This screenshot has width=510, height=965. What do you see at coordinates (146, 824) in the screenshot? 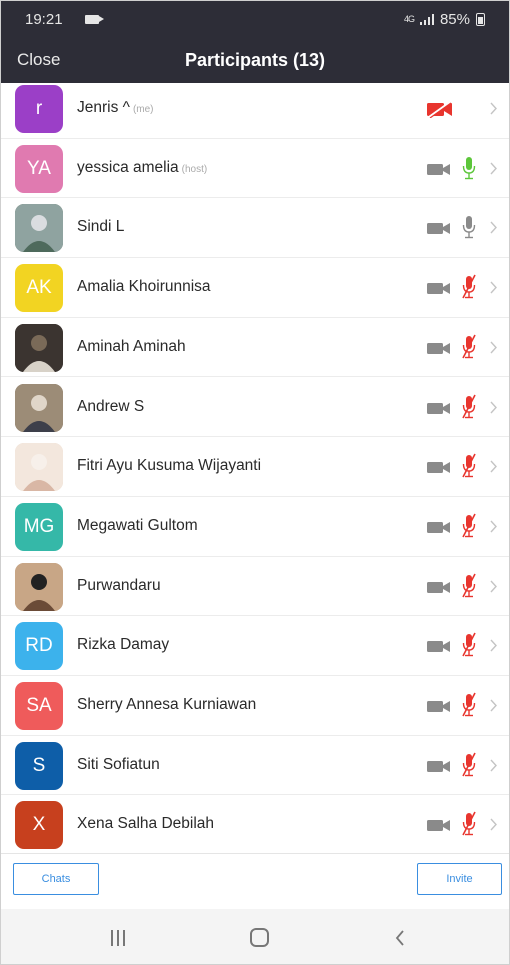
I see `participant-name: Xena Salha Debilah` at bounding box center [146, 824].